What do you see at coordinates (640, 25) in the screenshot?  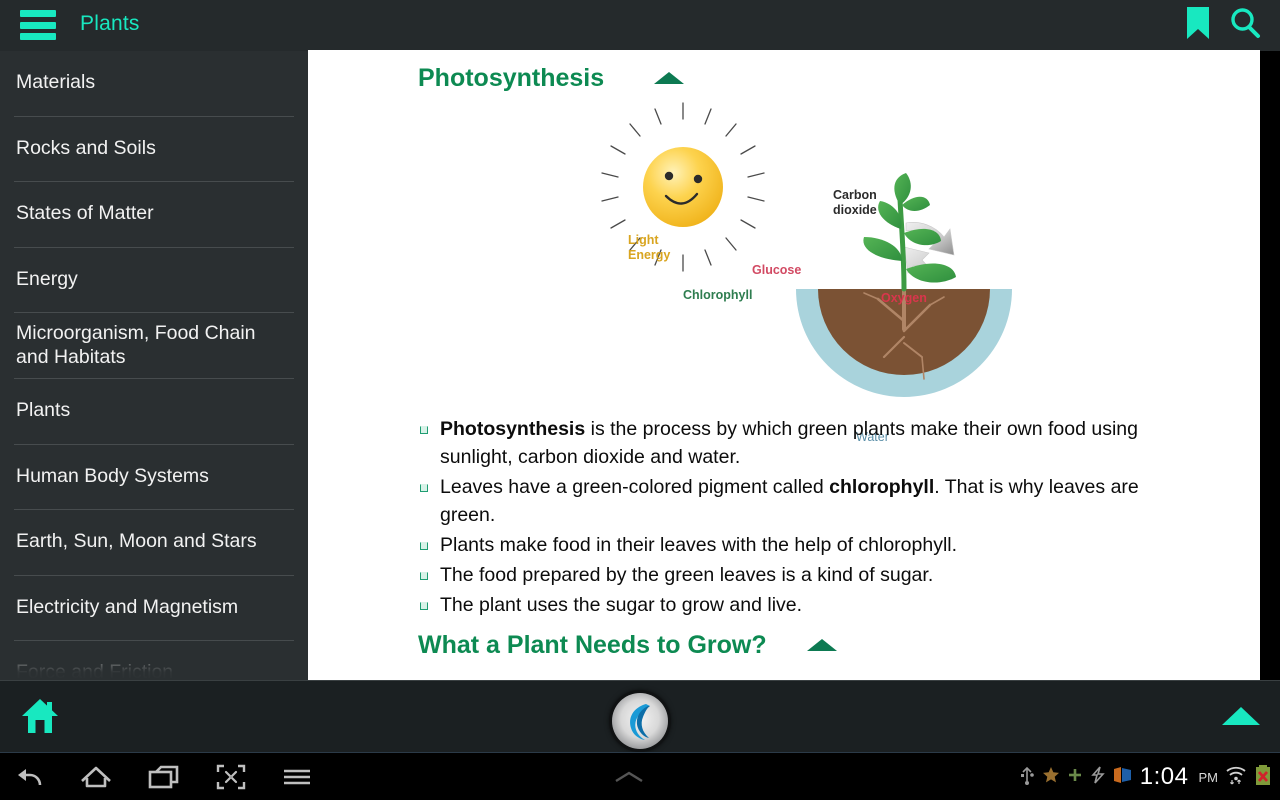 I see `app-top-bar: Plants` at bounding box center [640, 25].